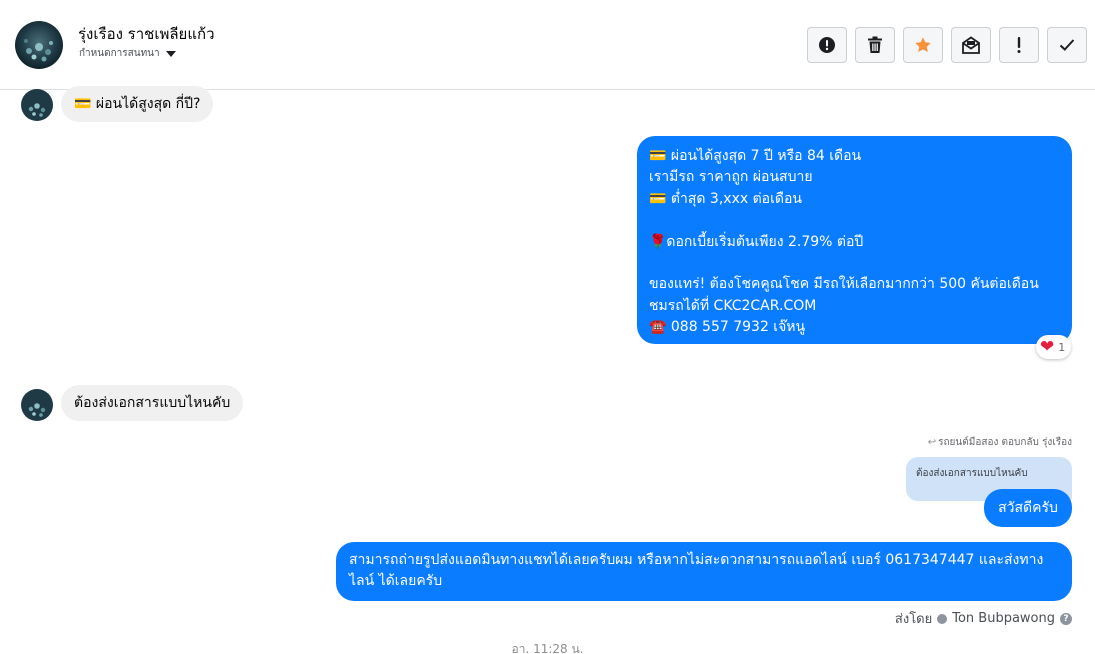 This screenshot has height=654, width=1095. Describe the element at coordinates (547, 648) in the screenshot. I see `message-timestamp: อา. 11:28 น.` at that location.